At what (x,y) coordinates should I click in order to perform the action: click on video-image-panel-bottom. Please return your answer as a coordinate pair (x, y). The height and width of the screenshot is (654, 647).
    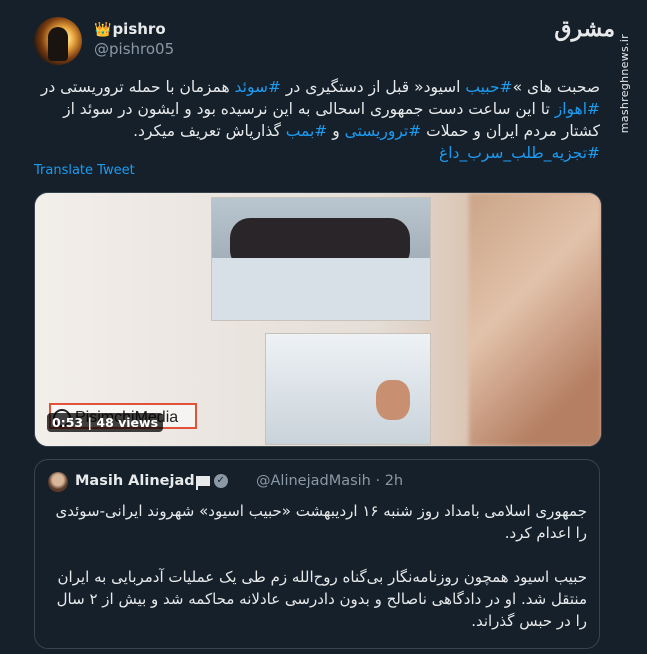
    Looking at the image, I should click on (348, 389).